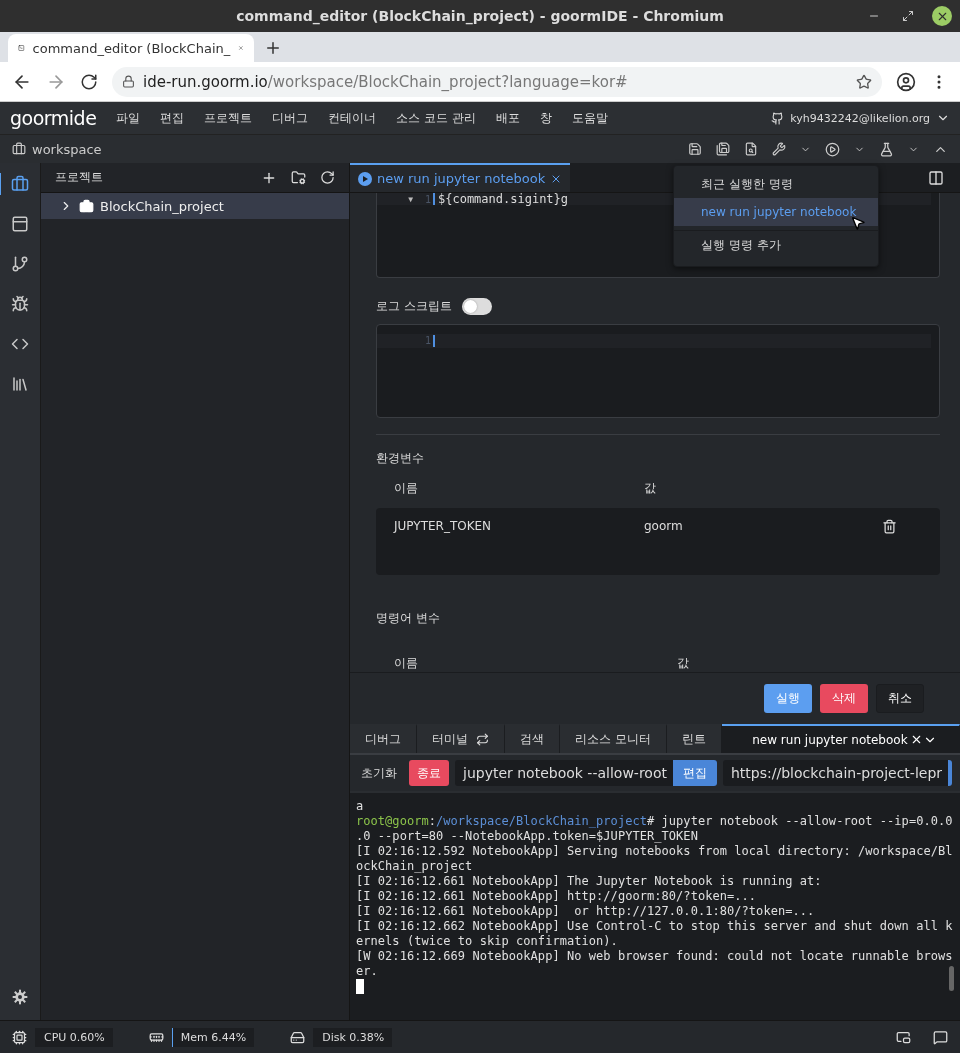  What do you see at coordinates (694, 773) in the screenshot?
I see `edit-button: 편집` at bounding box center [694, 773].